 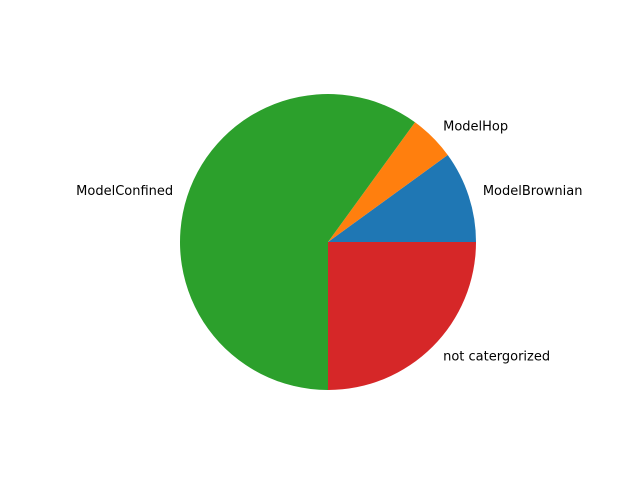 I want to click on pie-slice-not-catergorized, so click(x=402, y=316).